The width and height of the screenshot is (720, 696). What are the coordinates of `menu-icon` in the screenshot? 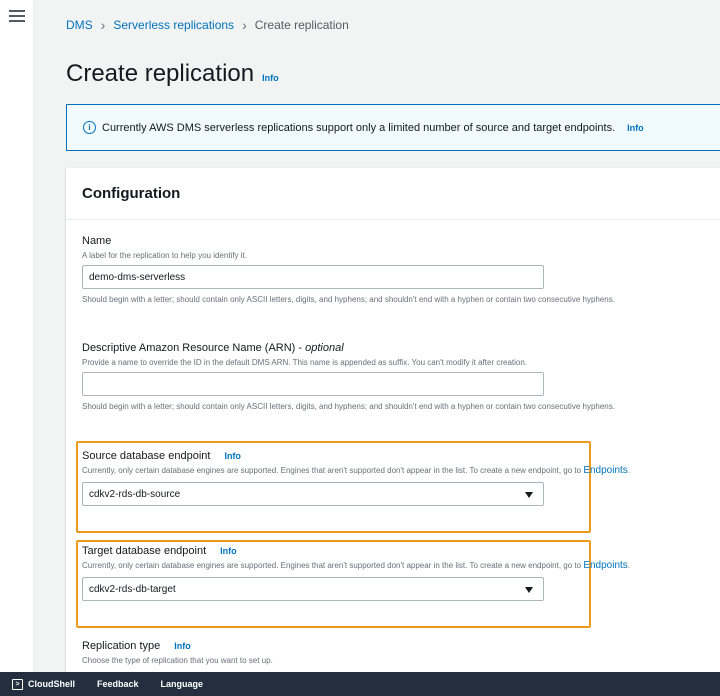 It's located at (17, 17).